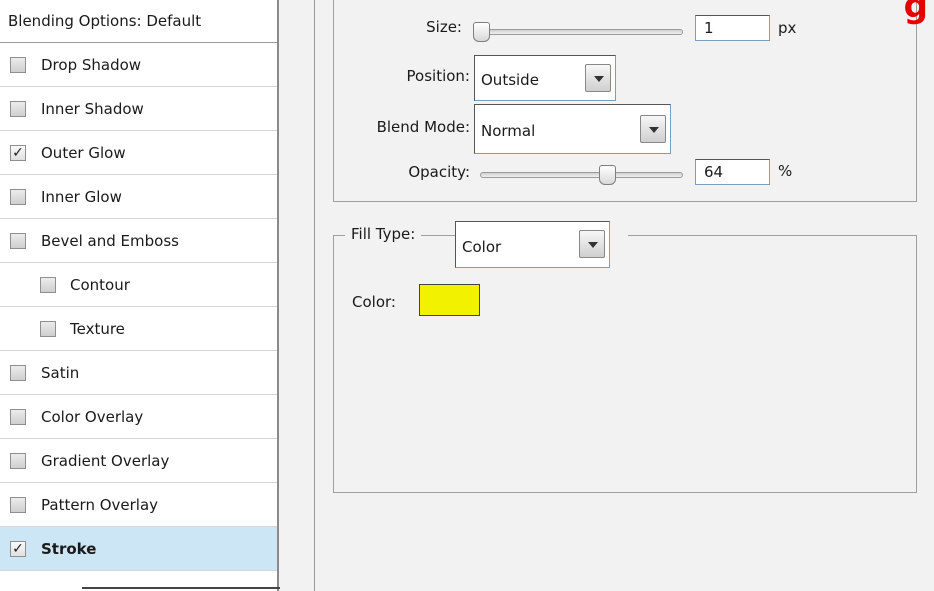 Image resolution: width=934 pixels, height=591 pixels. What do you see at coordinates (138, 197) in the screenshot?
I see `style-item-inner-glow: Inner Glow` at bounding box center [138, 197].